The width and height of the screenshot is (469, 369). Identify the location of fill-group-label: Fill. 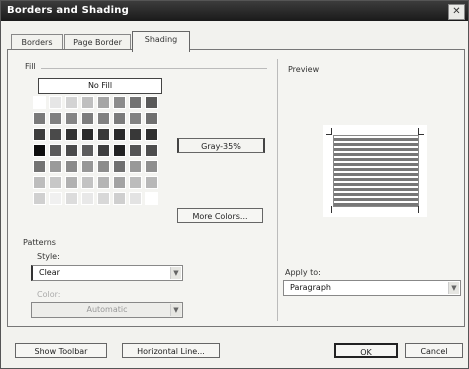
(30, 66).